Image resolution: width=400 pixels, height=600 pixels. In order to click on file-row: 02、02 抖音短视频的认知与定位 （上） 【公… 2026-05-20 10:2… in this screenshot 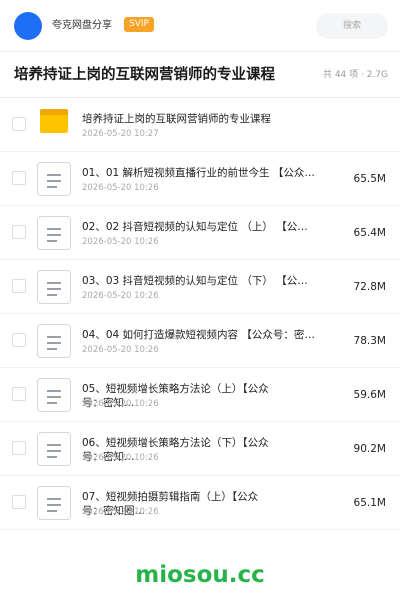, I will do `click(200, 233)`.